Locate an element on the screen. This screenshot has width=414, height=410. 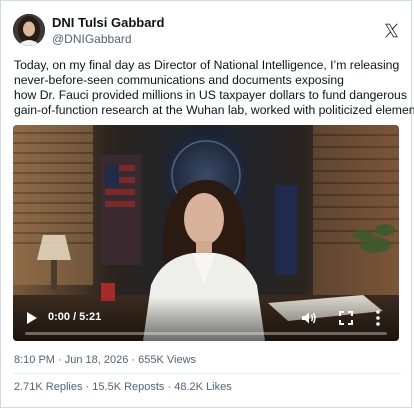
reposts-count: 15.5K Reposts is located at coordinates (128, 387).